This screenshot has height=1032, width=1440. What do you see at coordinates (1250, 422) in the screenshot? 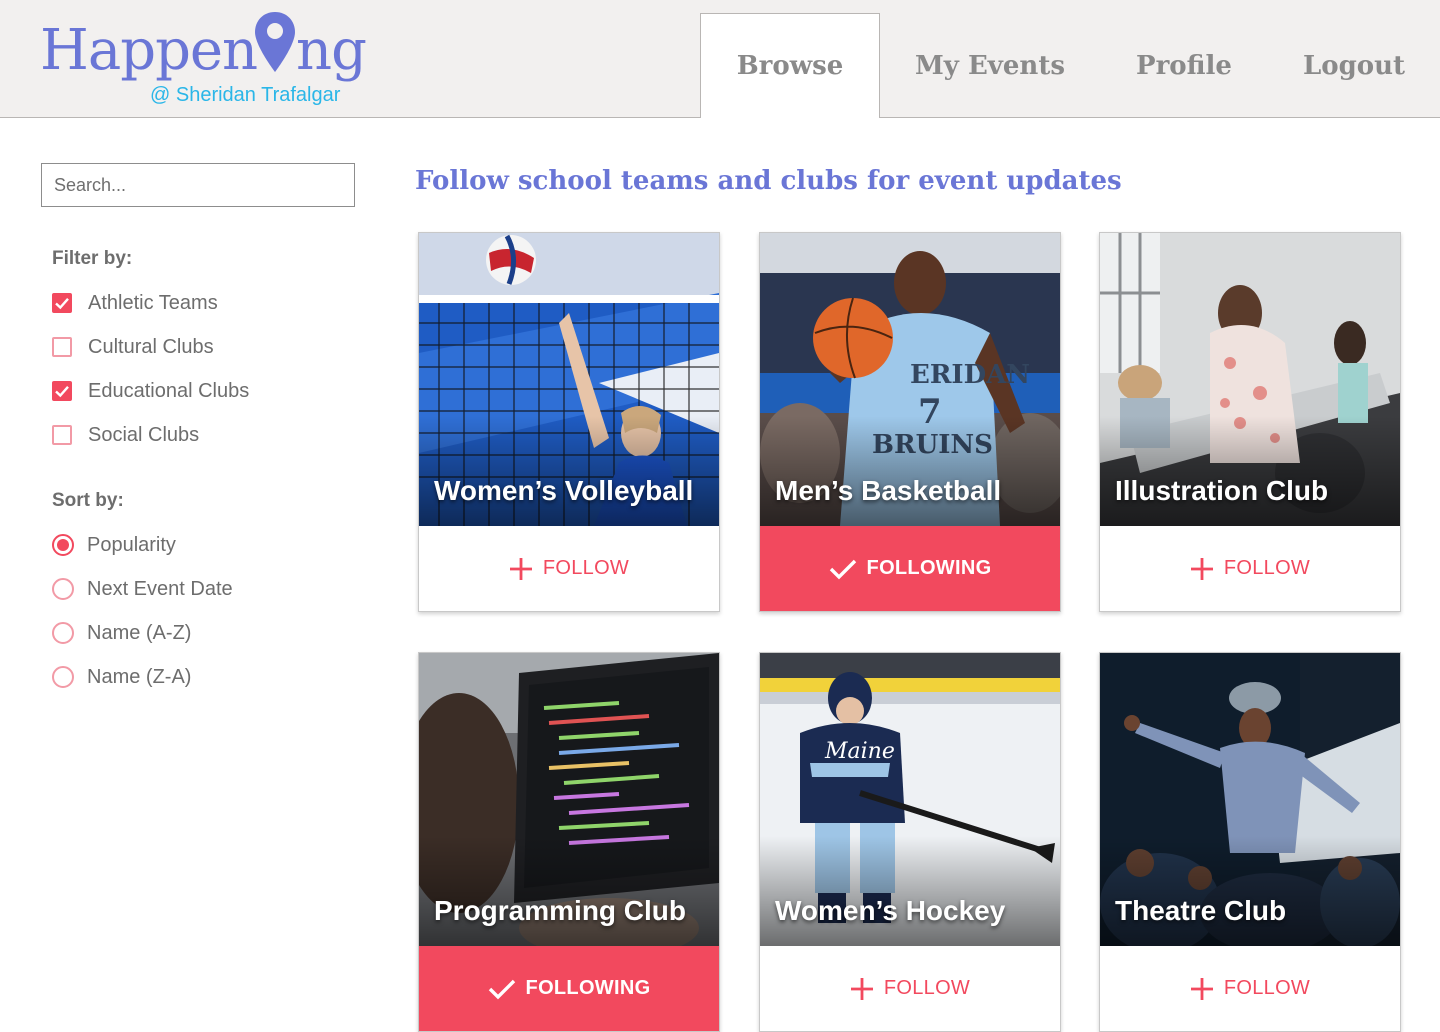
I see `club-card-illustration-club: Illustration Club FOLLOW` at bounding box center [1250, 422].